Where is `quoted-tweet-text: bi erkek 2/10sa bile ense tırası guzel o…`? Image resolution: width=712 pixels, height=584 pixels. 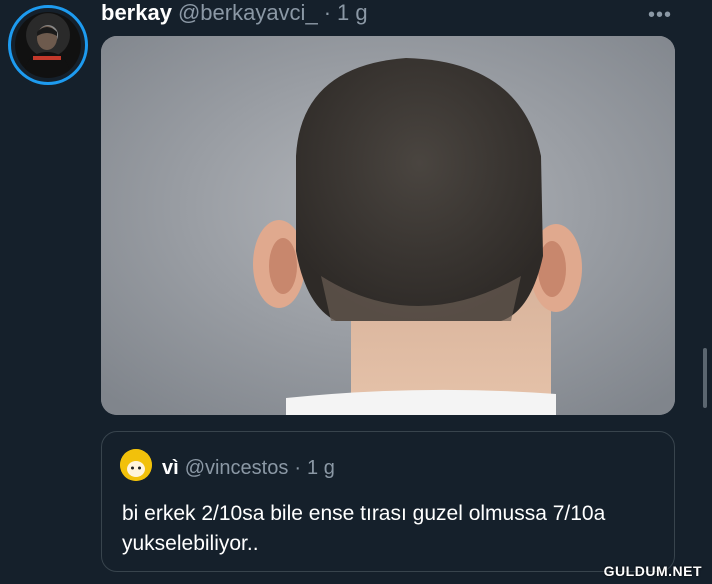 quoted-tweet-text: bi erkek 2/10sa bile ense tırası guzel o… is located at coordinates (364, 528).